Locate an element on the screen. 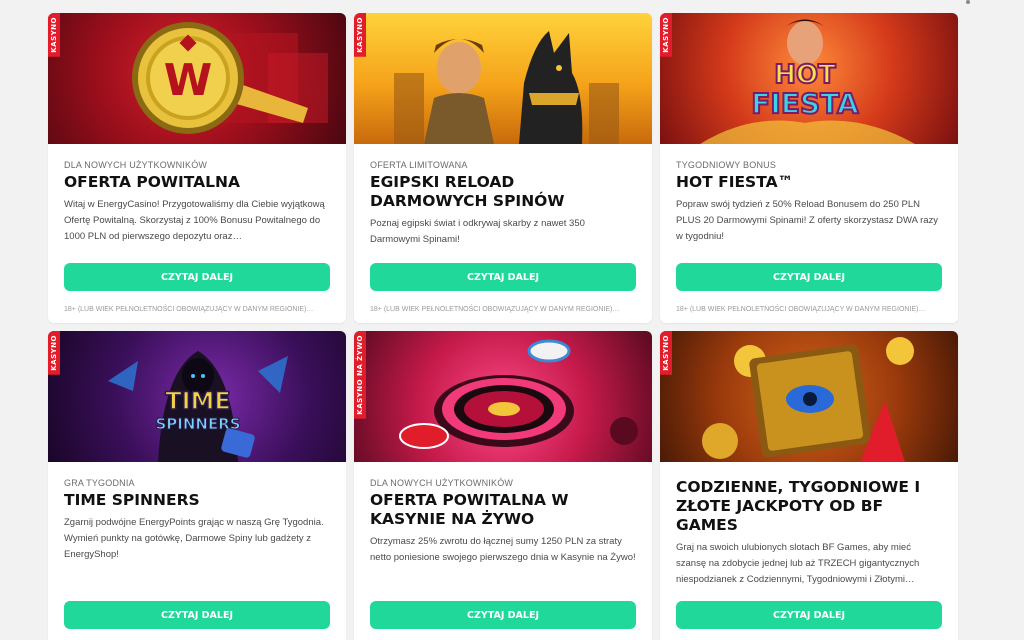 The height and width of the screenshot is (640, 1024). category-tag: KASYNO NA ŻYWO is located at coordinates (360, 375).